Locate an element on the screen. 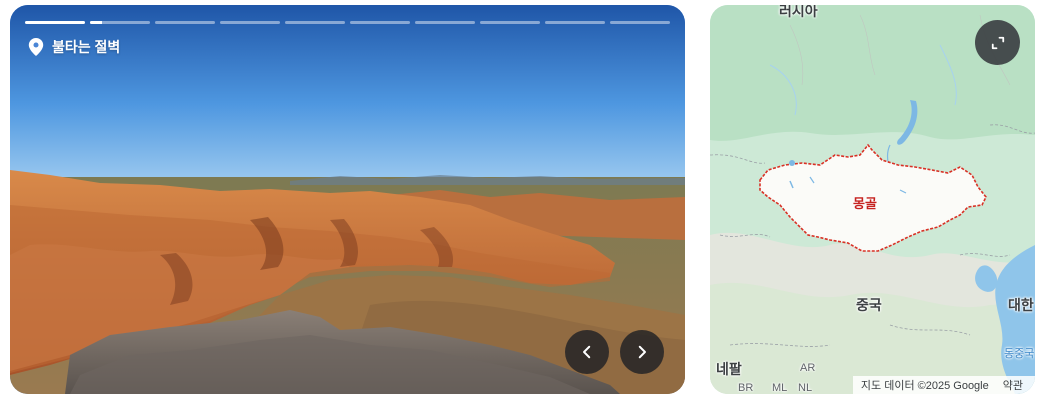 This screenshot has height=397, width=1040. location-pin-icon is located at coordinates (36, 47).